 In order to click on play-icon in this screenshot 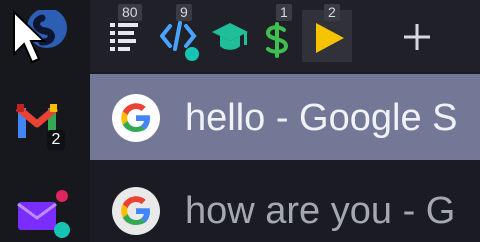, I will do `click(330, 38)`.